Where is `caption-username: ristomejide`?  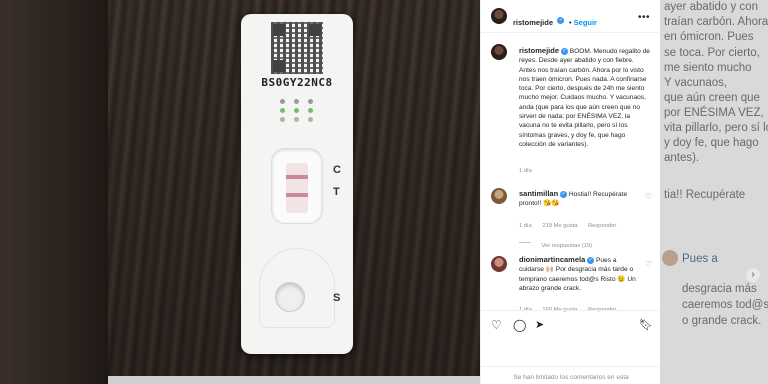
caption-username: ristomejide is located at coordinates (539, 50).